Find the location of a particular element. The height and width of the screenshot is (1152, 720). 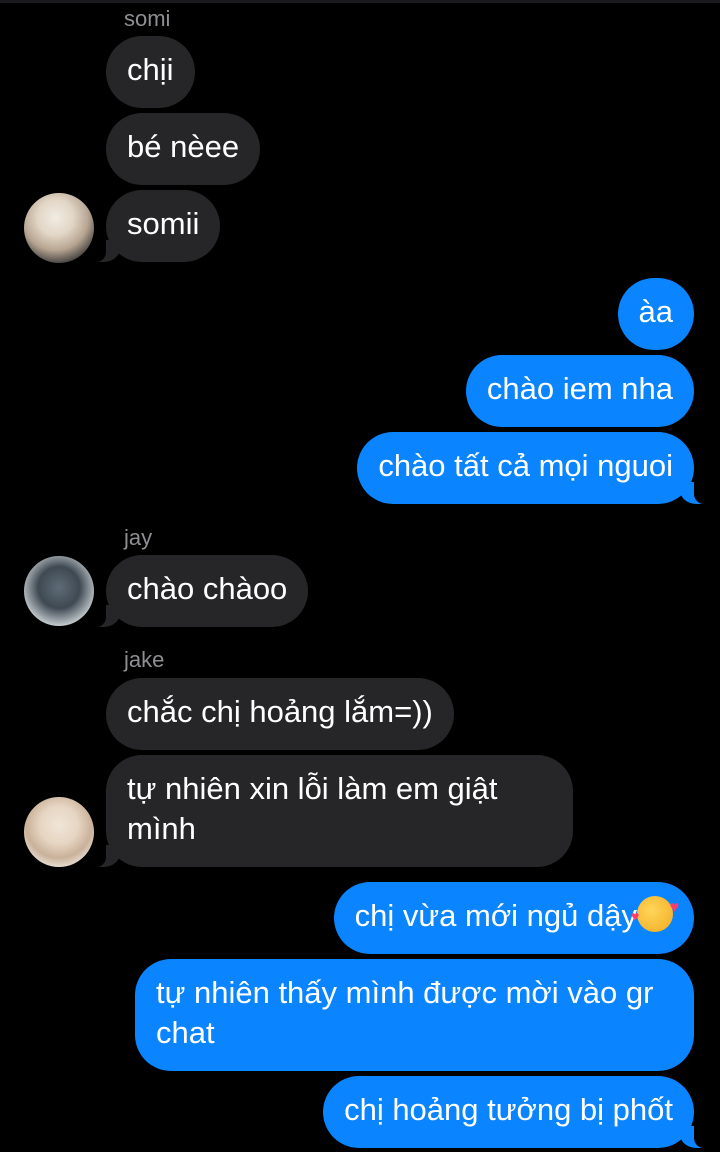

message-bubble: chào chàoo is located at coordinates (200, 591).